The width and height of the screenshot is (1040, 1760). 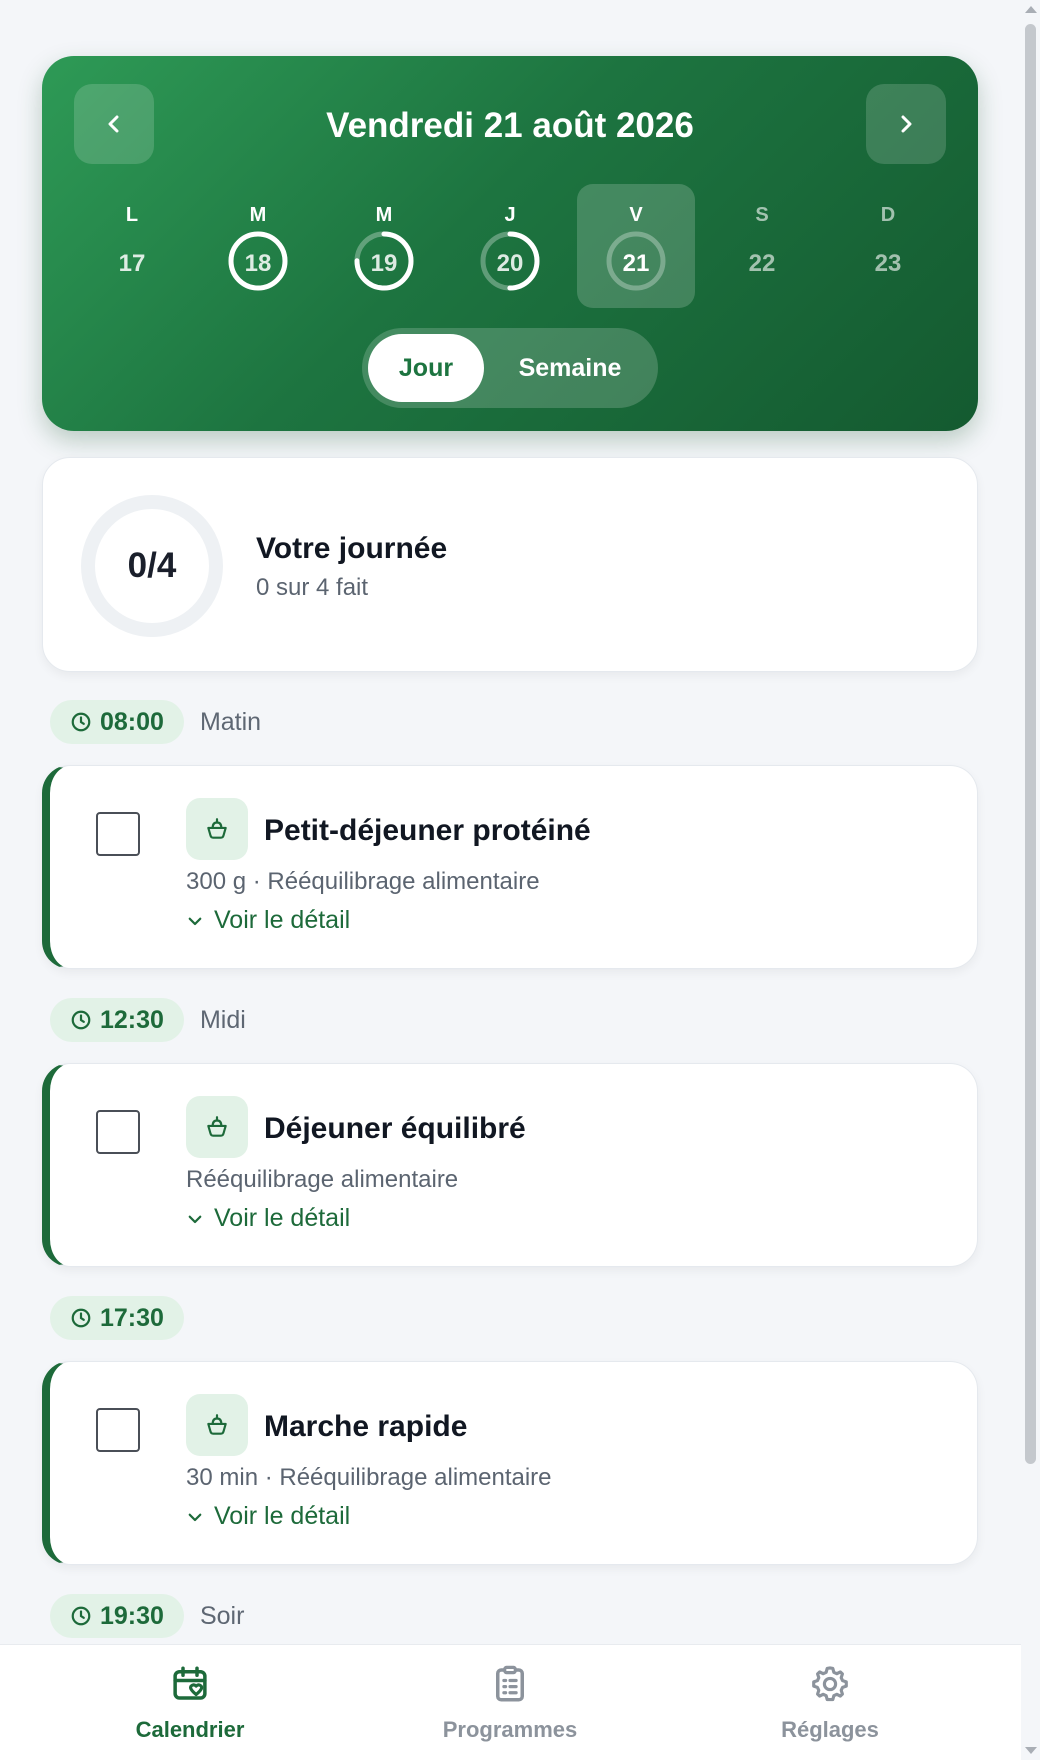 I want to click on day-number: 19, so click(x=384, y=263).